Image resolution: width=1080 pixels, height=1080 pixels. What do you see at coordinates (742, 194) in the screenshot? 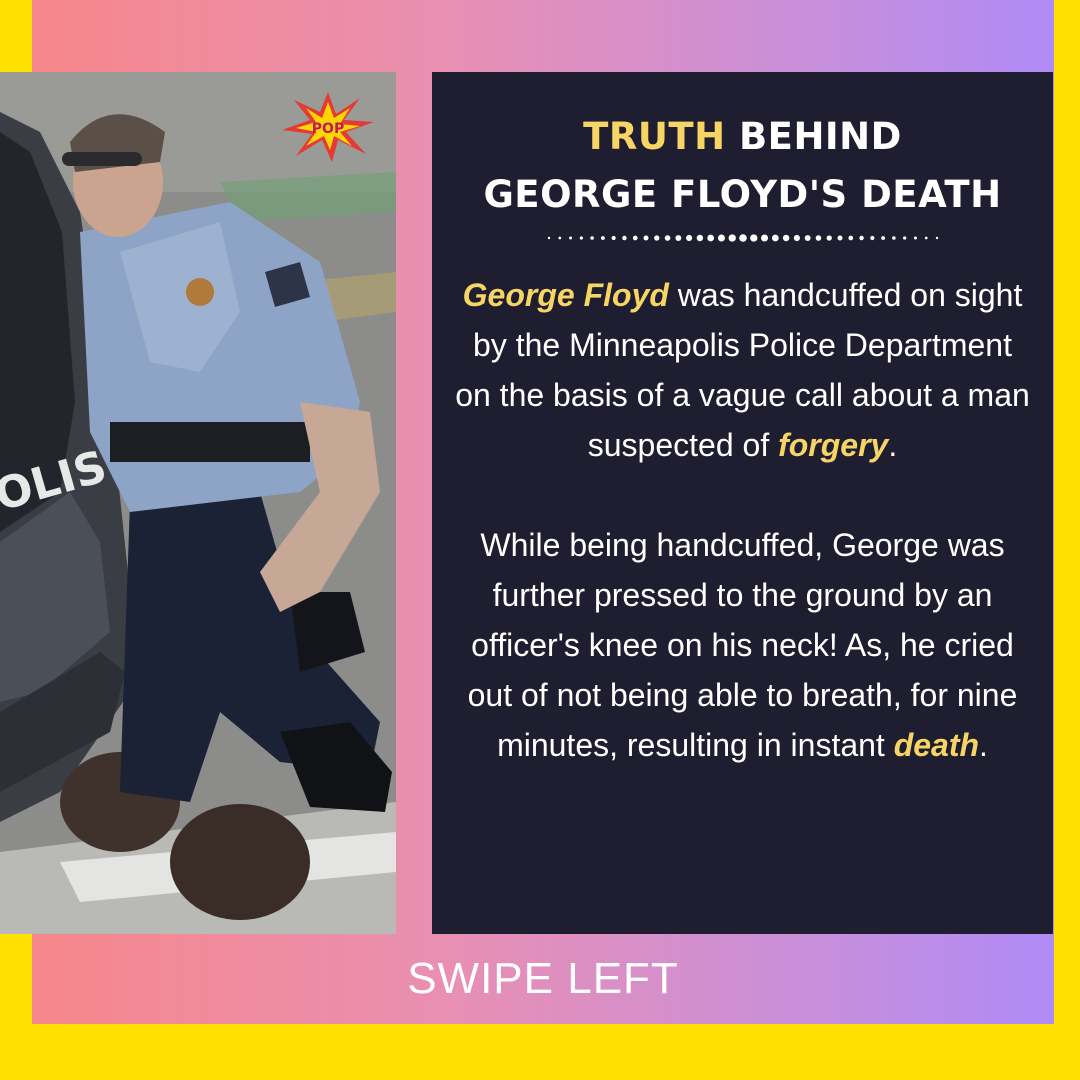
I see `title-line2: GEORGE FLOYD'S DEATH` at bounding box center [742, 194].